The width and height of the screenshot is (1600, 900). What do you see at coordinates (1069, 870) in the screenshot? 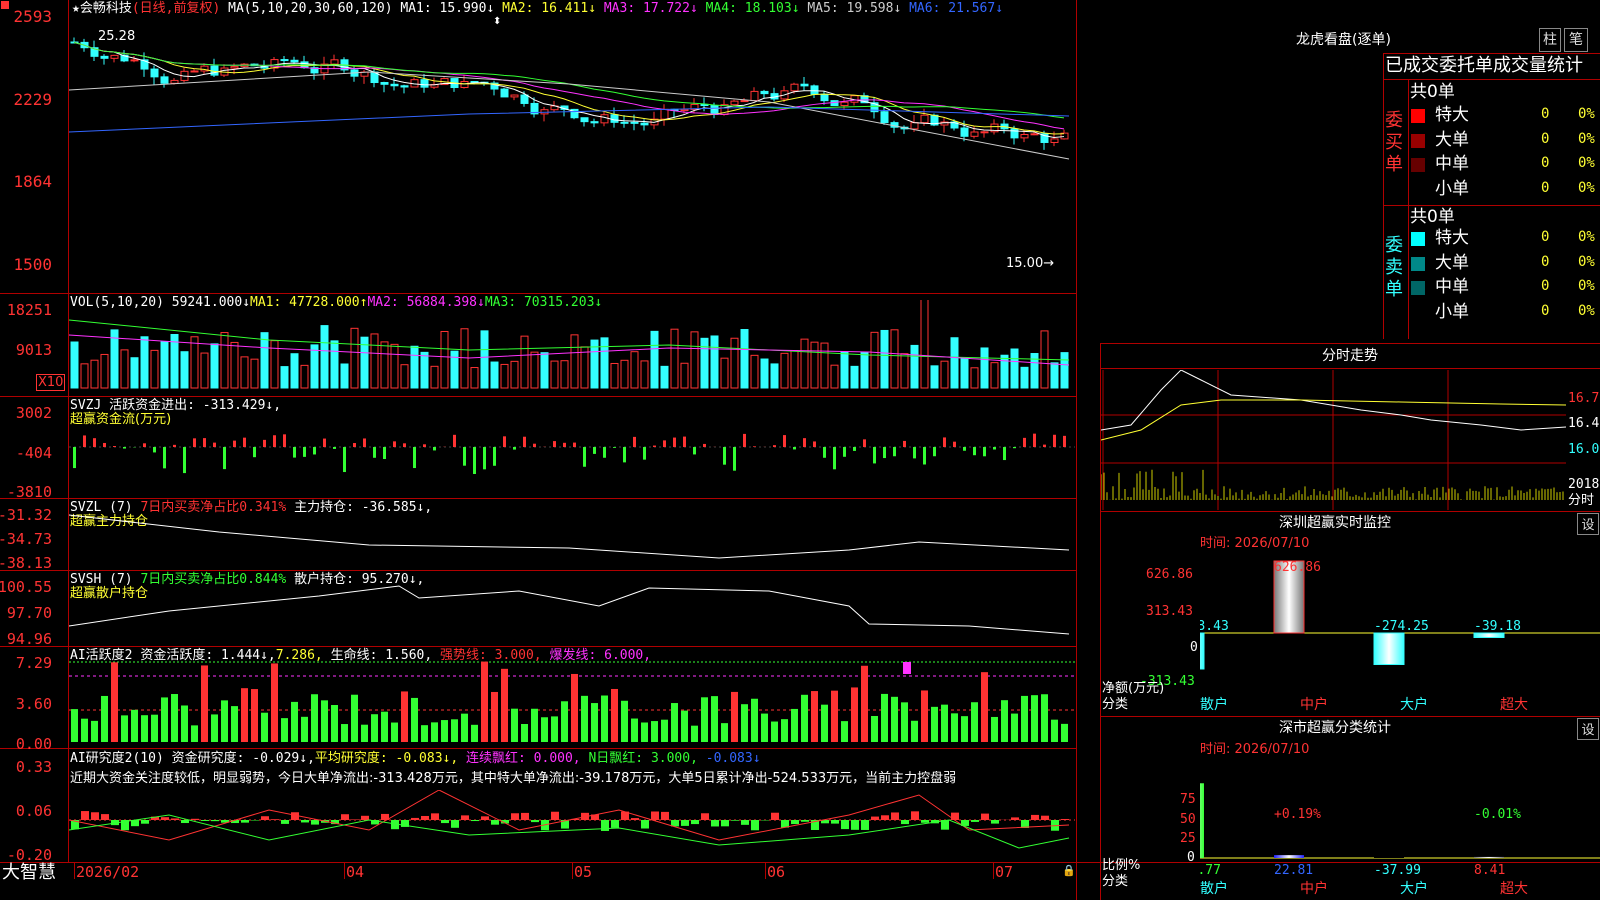
I see `lock-icon: 🔒` at bounding box center [1069, 870].